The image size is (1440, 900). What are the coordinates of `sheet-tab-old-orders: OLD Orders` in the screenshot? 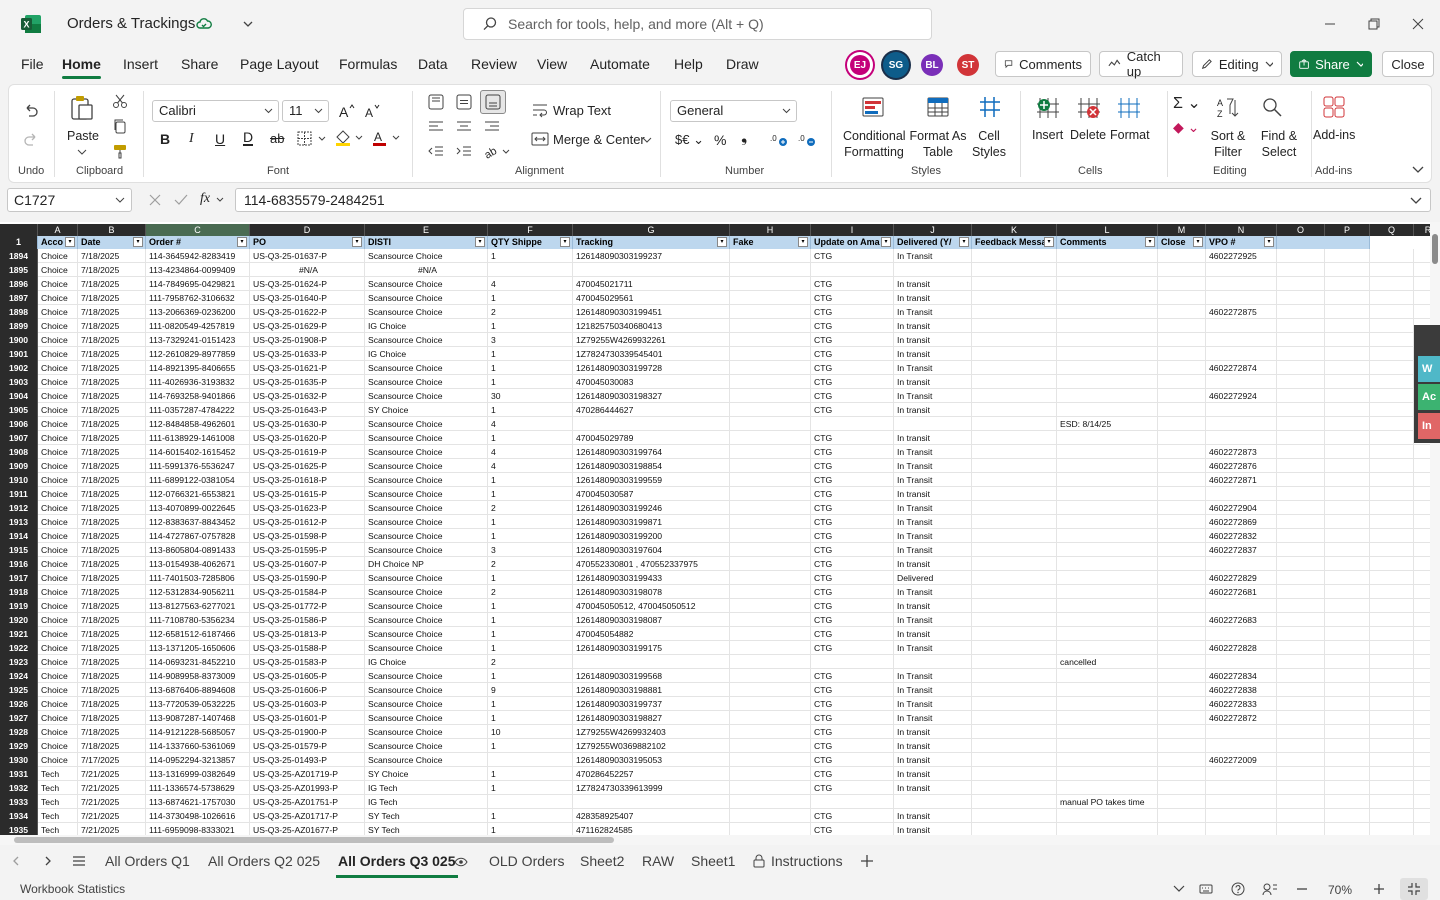 It's located at (526, 861).